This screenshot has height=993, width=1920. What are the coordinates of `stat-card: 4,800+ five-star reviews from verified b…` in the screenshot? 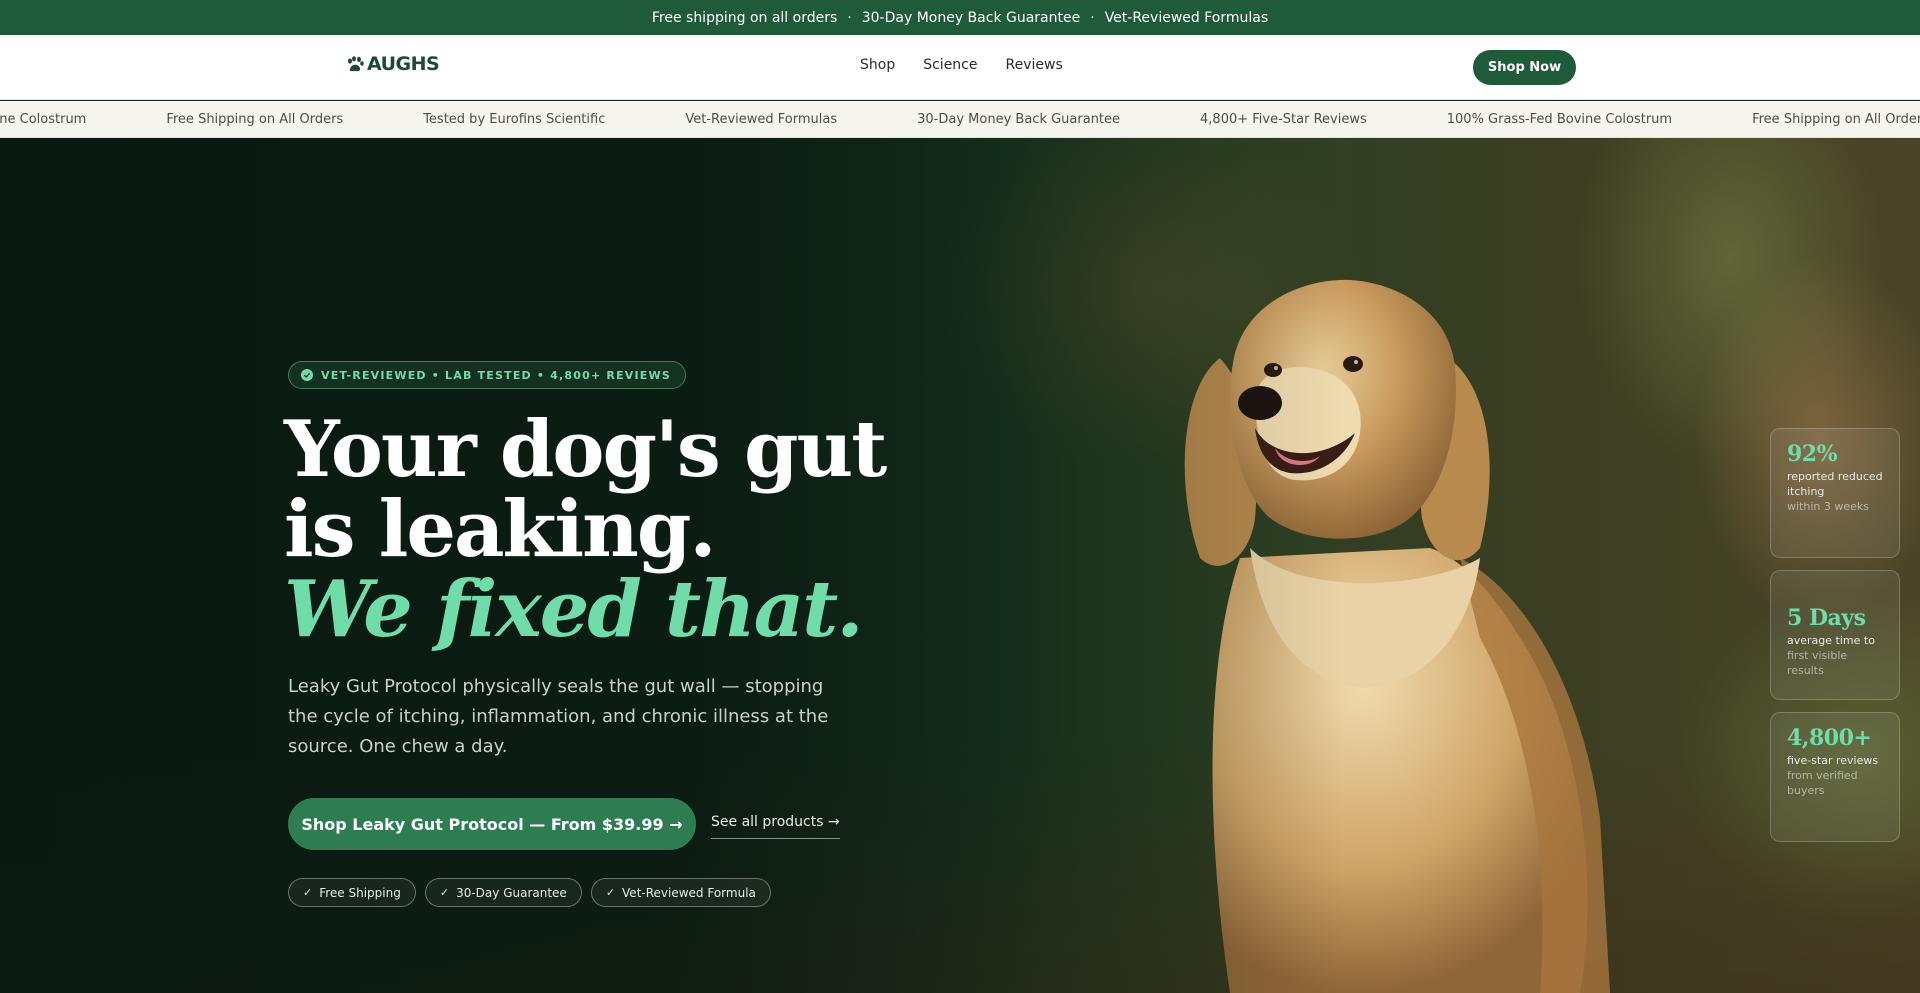 It's located at (1835, 777).